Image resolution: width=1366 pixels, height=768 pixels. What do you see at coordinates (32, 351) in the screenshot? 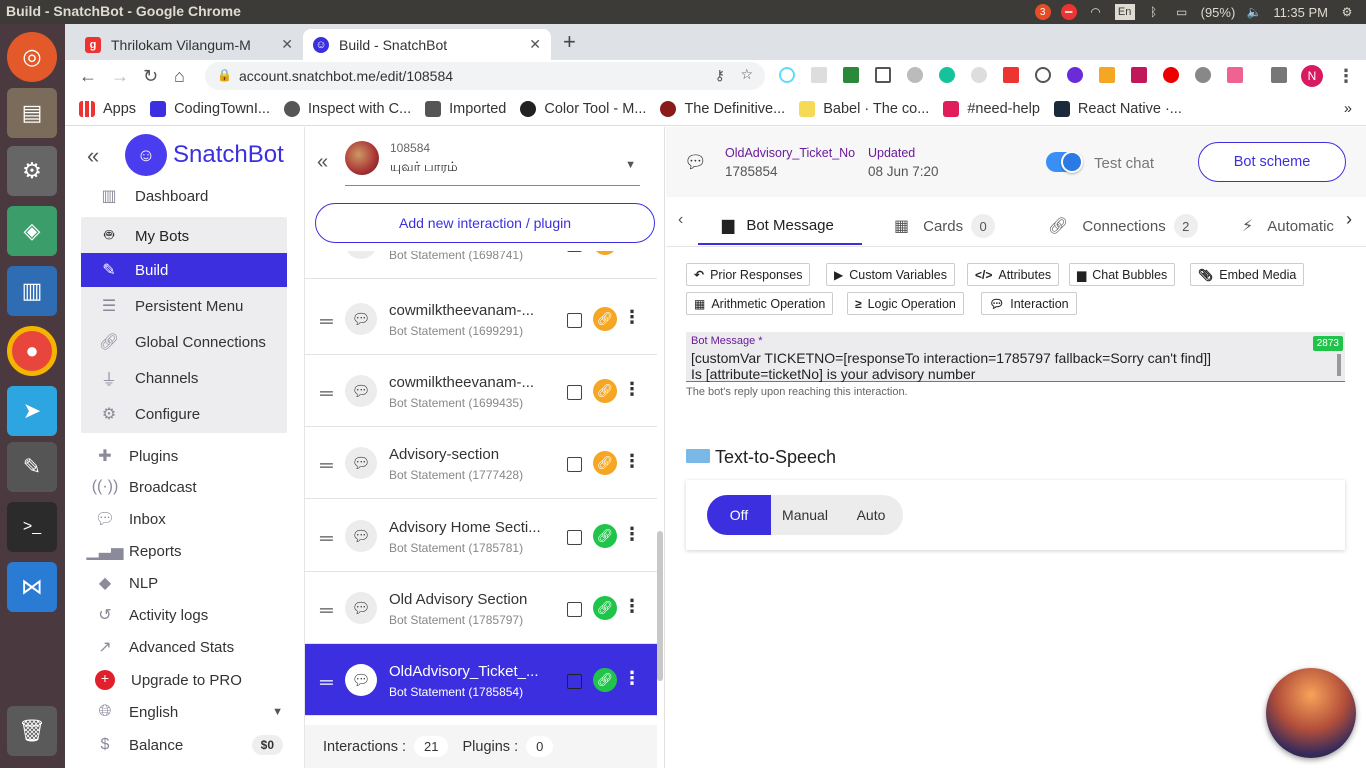
I see `chrome-icon: ●` at bounding box center [32, 351].